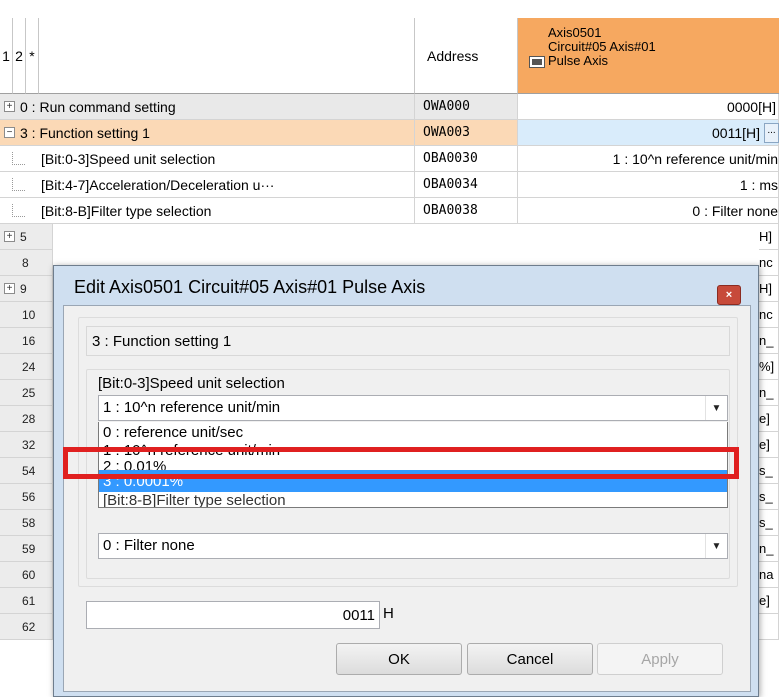 The width and height of the screenshot is (779, 697). What do you see at coordinates (578, 60) in the screenshot?
I see `axis-line3: Pulse Axis` at bounding box center [578, 60].